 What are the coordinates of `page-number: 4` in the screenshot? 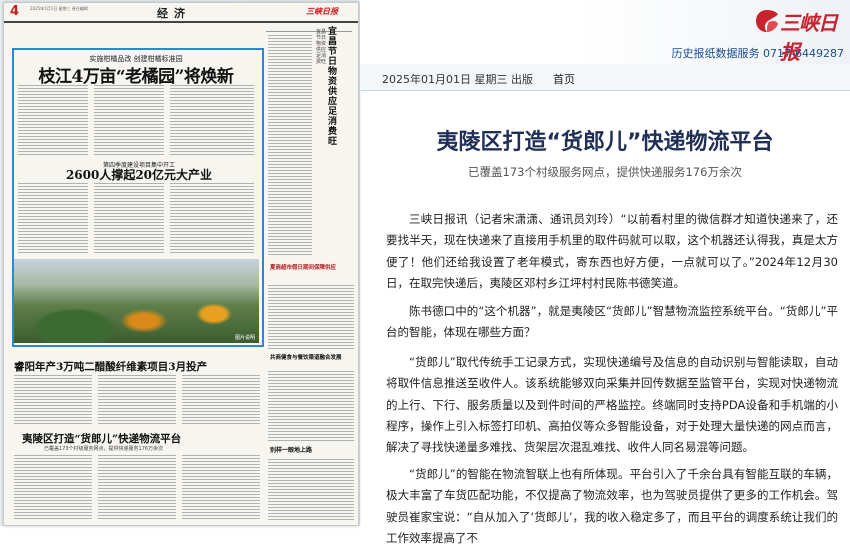 It's located at (15, 11).